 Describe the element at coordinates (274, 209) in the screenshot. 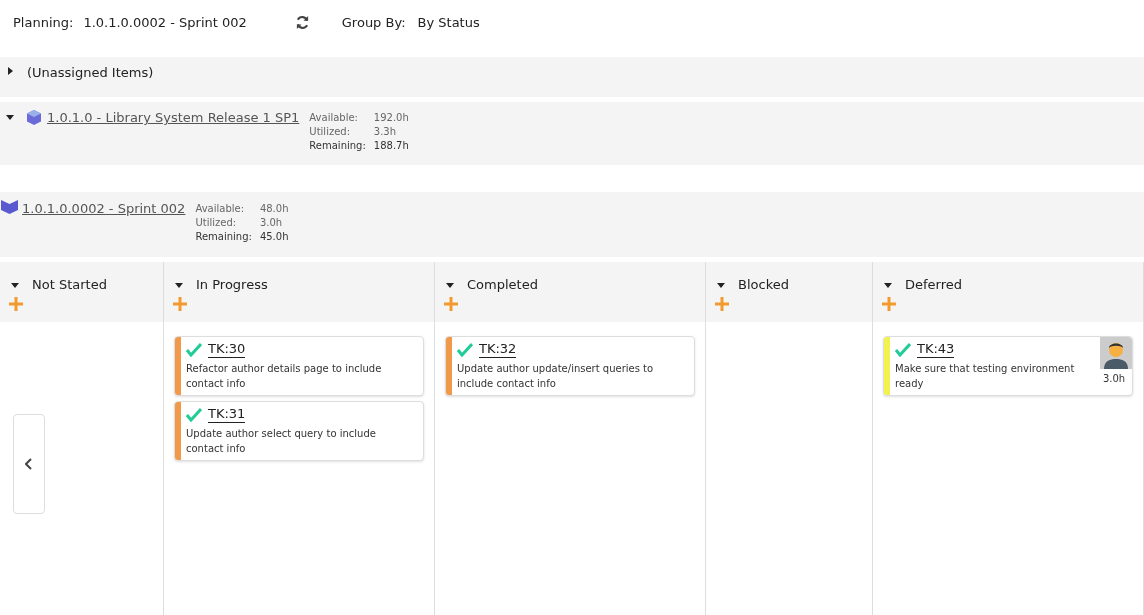

I see `stat-value: 48.0h` at that location.